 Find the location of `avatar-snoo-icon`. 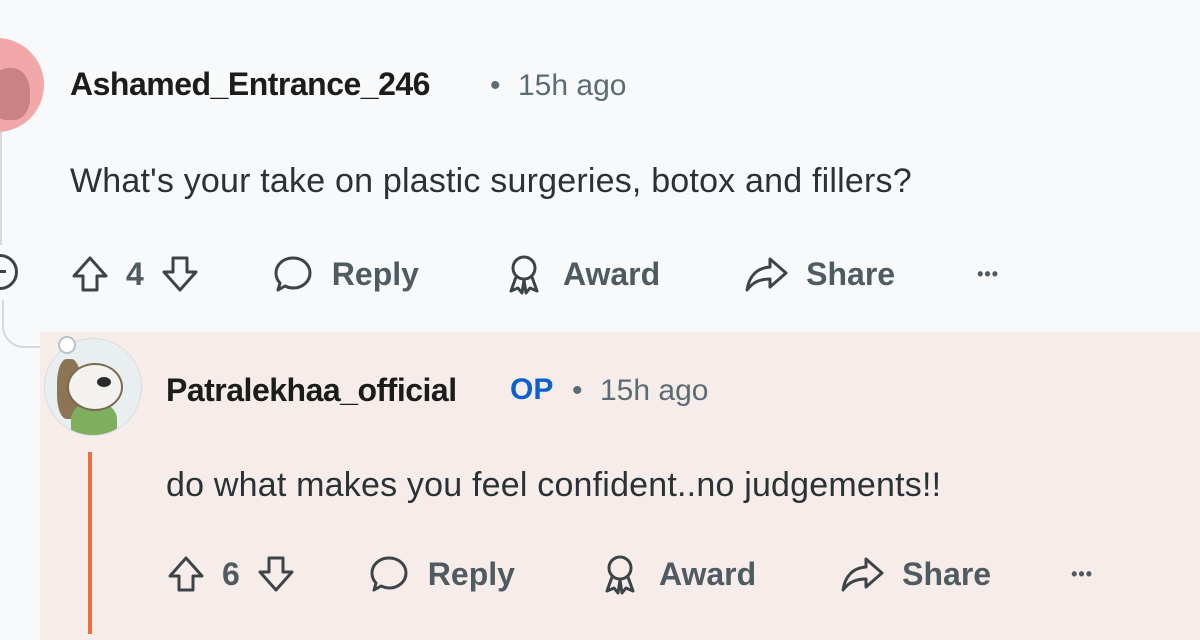

avatar-snoo-icon is located at coordinates (15, 94).